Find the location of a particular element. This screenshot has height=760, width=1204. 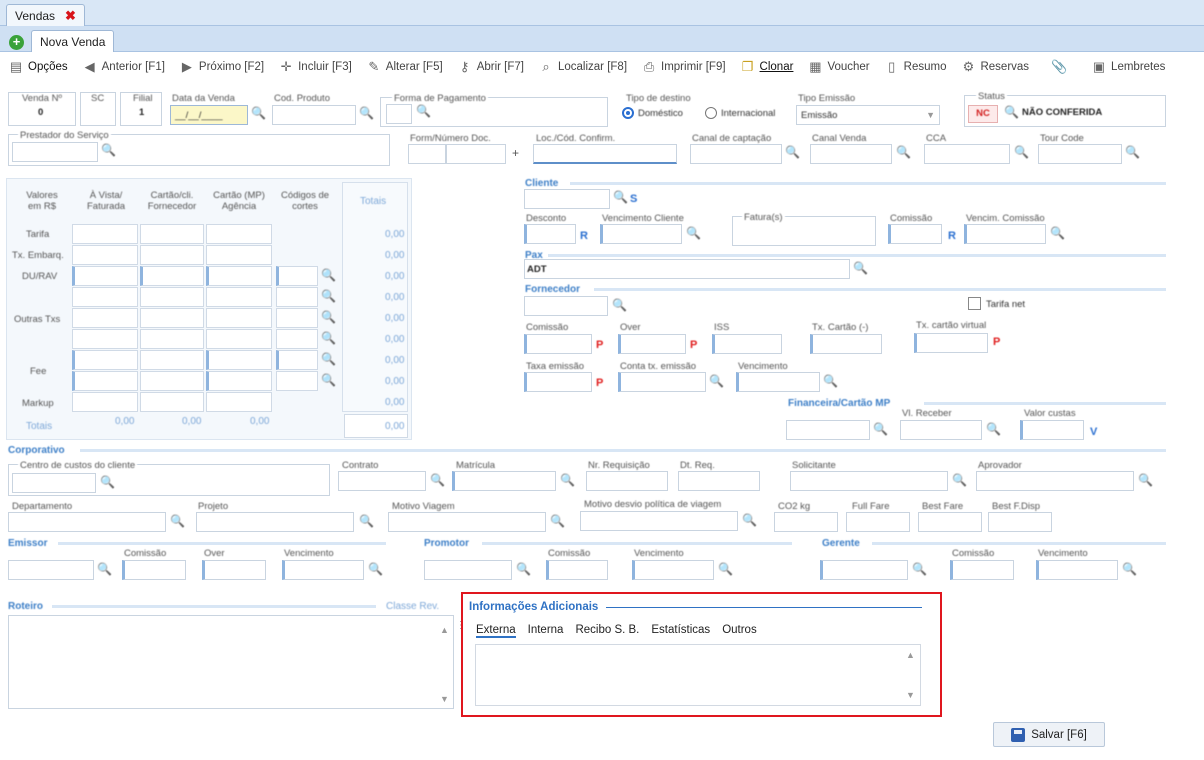

opcoes-button: ▤ Opções is located at coordinates (38, 67).